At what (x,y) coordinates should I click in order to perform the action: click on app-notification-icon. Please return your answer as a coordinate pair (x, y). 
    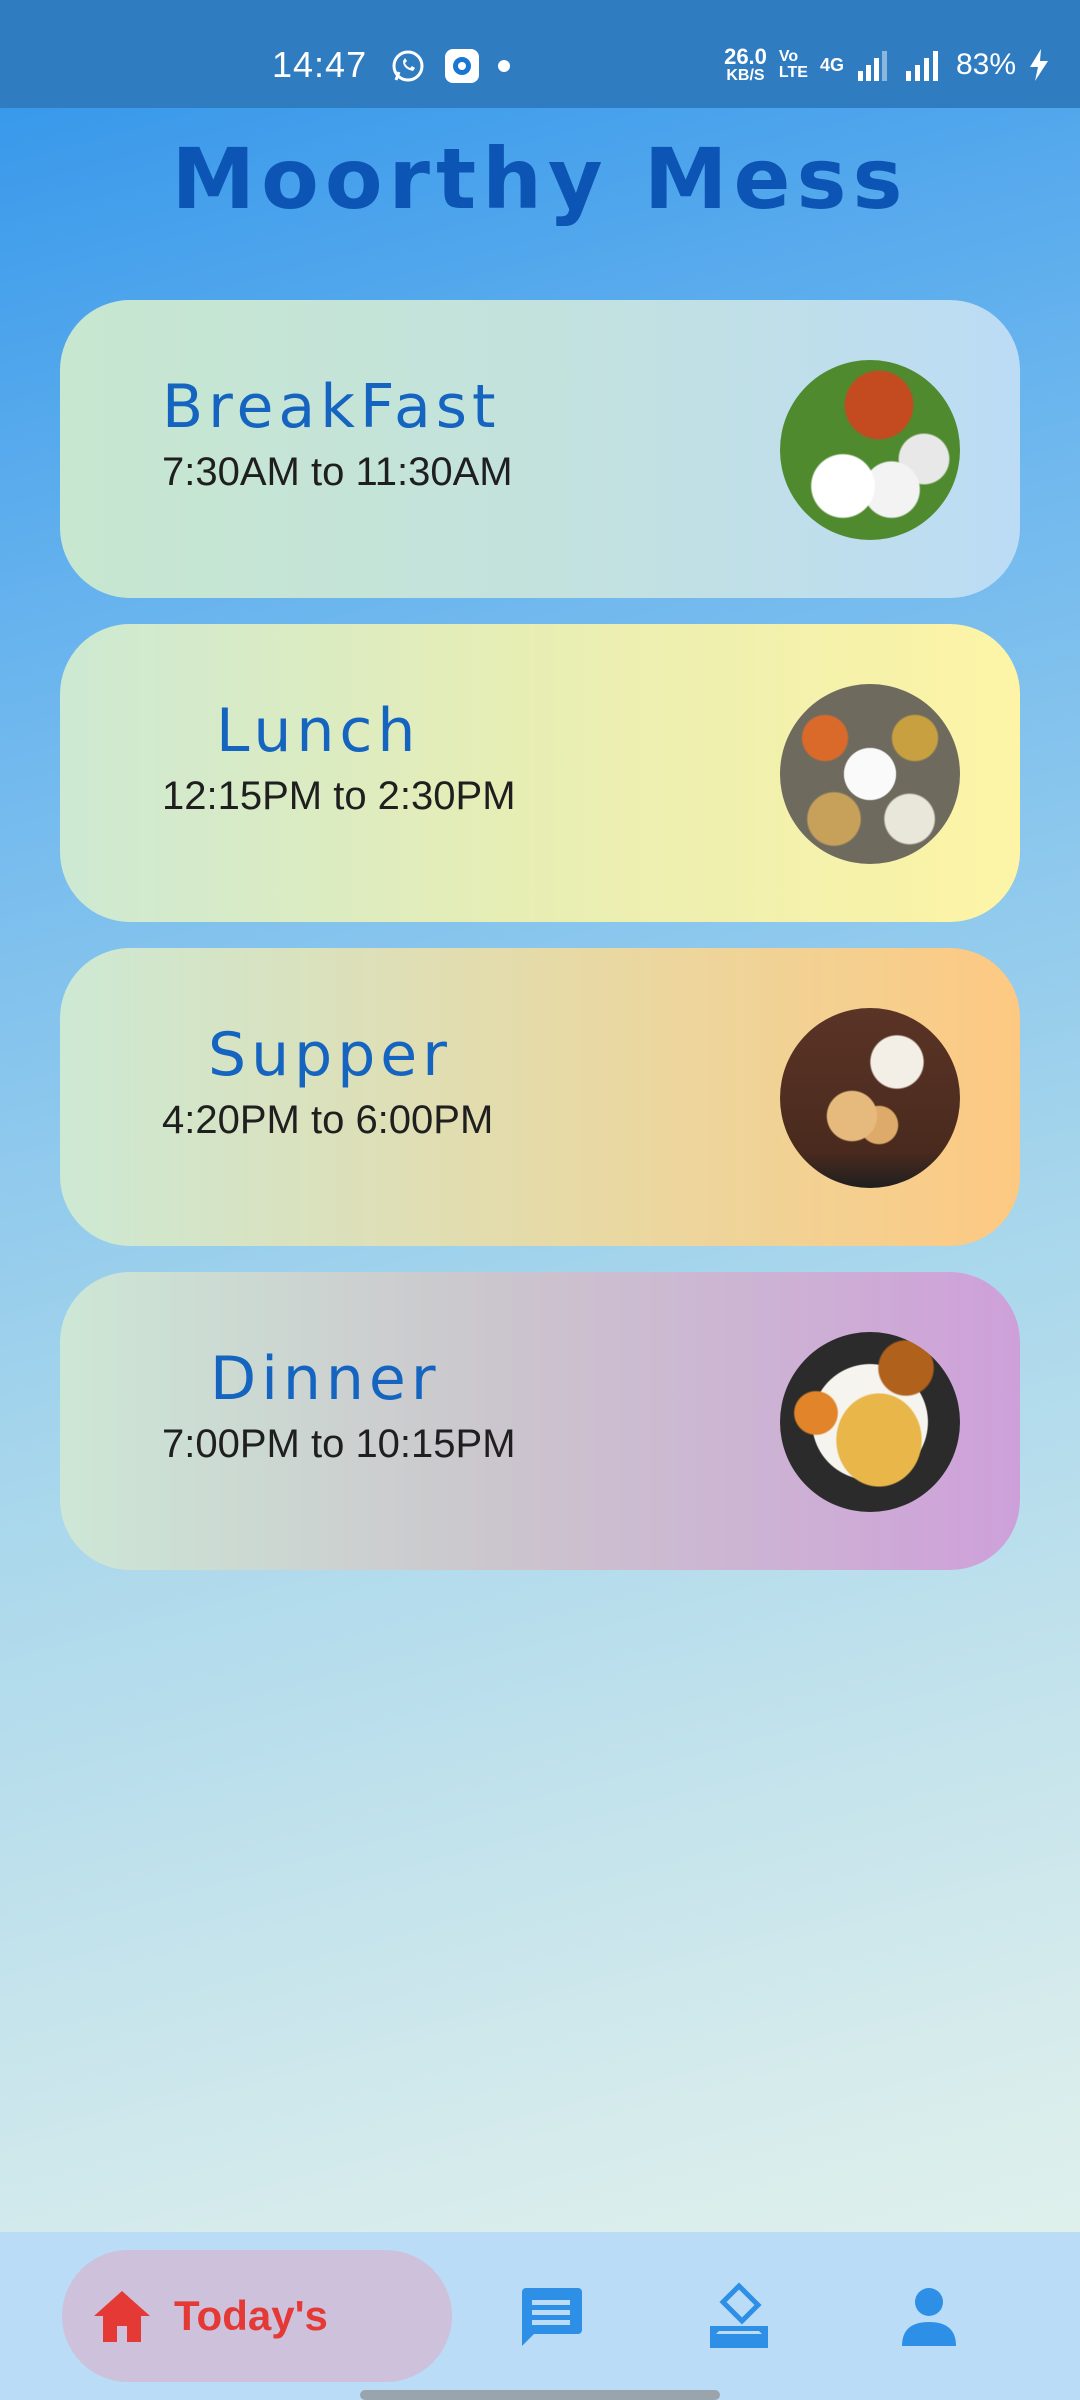
    Looking at the image, I should click on (462, 66).